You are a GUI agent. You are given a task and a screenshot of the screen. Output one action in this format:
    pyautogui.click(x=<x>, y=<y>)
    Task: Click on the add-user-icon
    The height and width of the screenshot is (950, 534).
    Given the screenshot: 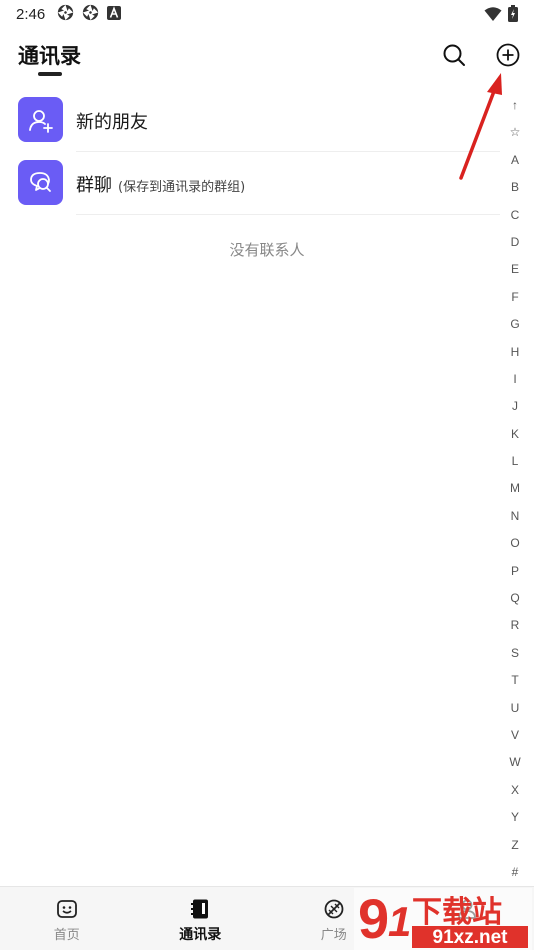 What is the action you would take?
    pyautogui.click(x=40, y=119)
    